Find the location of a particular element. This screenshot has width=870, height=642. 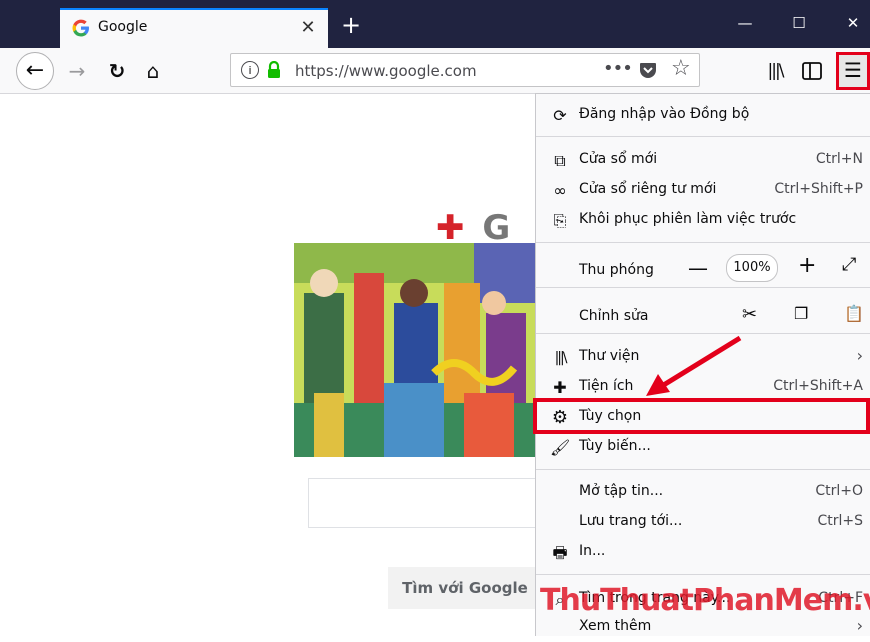

arrow-left-icon: ← is located at coordinates (35, 70).